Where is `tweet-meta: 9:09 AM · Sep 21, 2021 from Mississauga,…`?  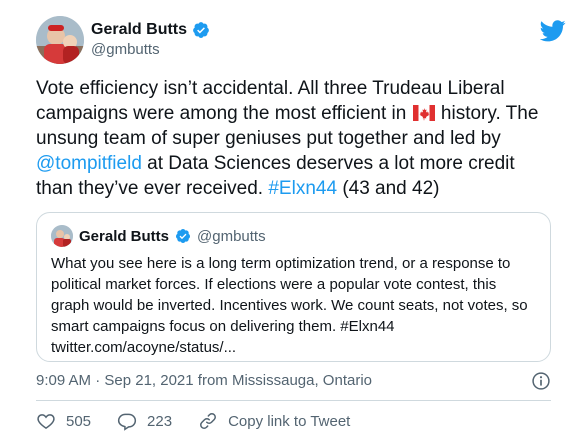
tweet-meta: 9:09 AM · Sep 21, 2021 from Mississauga,… is located at coordinates (293, 382).